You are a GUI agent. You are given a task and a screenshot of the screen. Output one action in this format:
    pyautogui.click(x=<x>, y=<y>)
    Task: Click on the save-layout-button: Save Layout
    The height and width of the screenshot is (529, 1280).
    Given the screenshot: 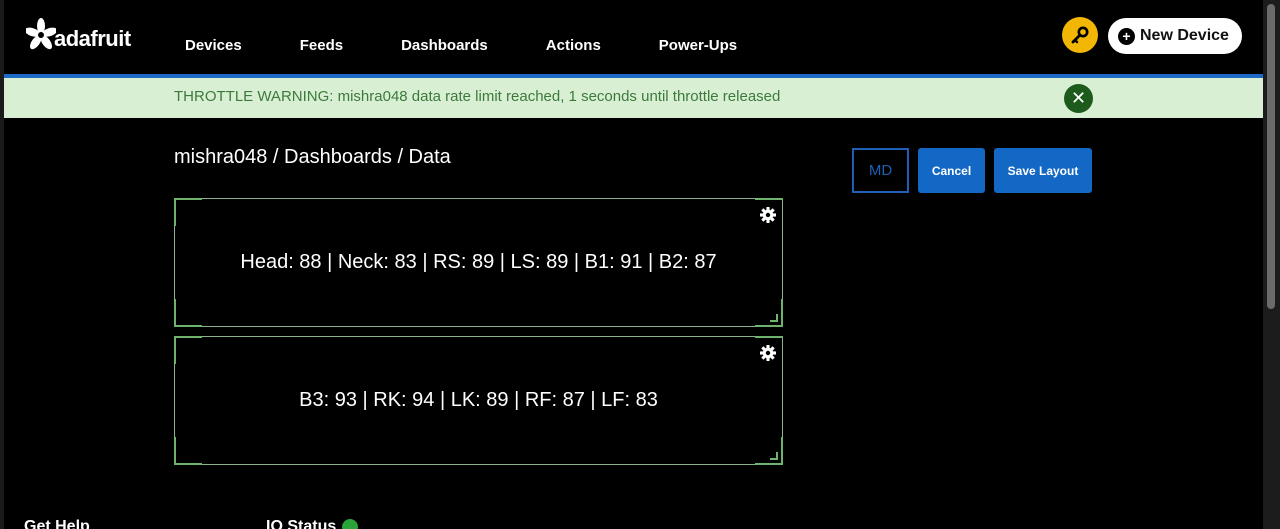 What is the action you would take?
    pyautogui.click(x=1043, y=170)
    